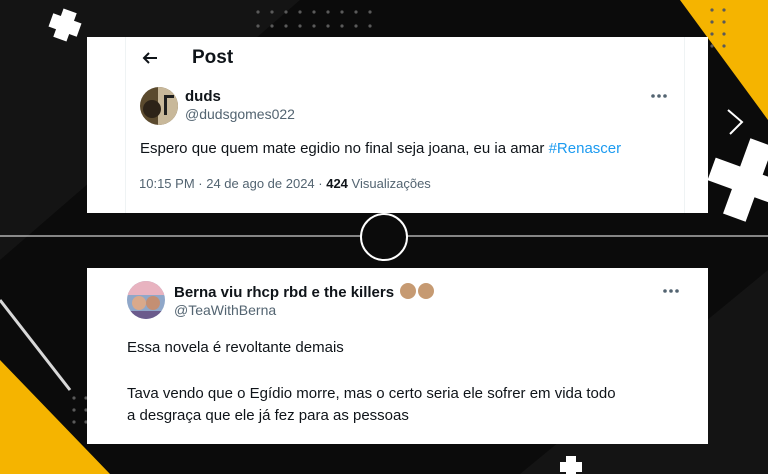 The height and width of the screenshot is (474, 768). I want to click on tweet-date: 24 de ago de 2024, so click(260, 183).